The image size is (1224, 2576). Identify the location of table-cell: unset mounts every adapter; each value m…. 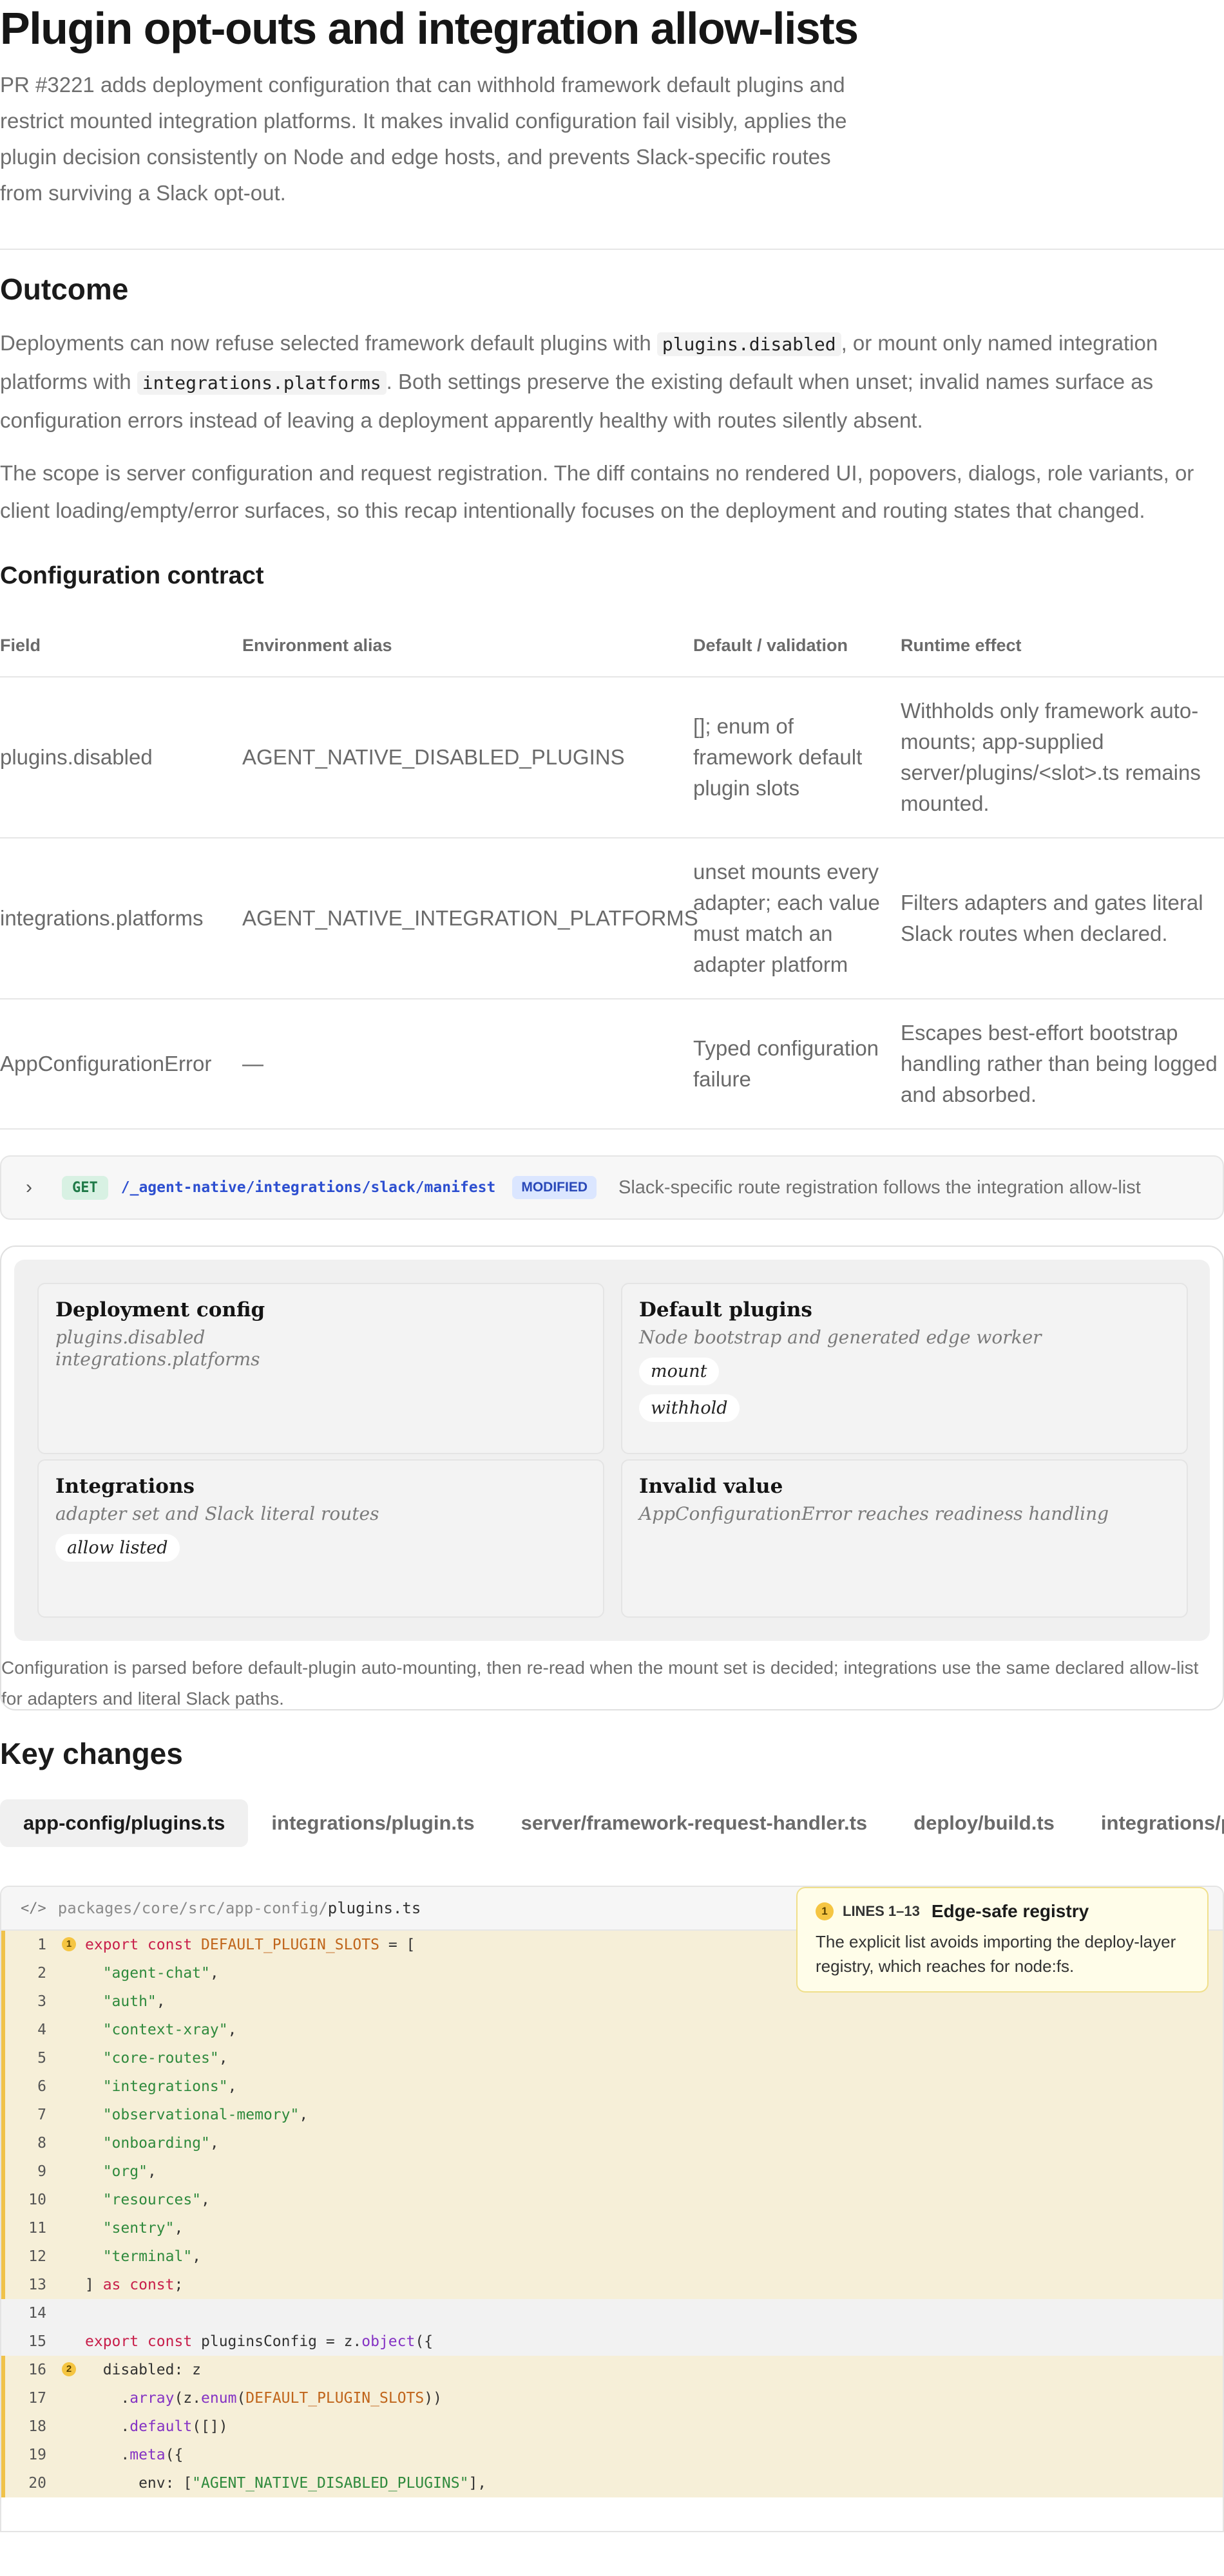
(797, 918).